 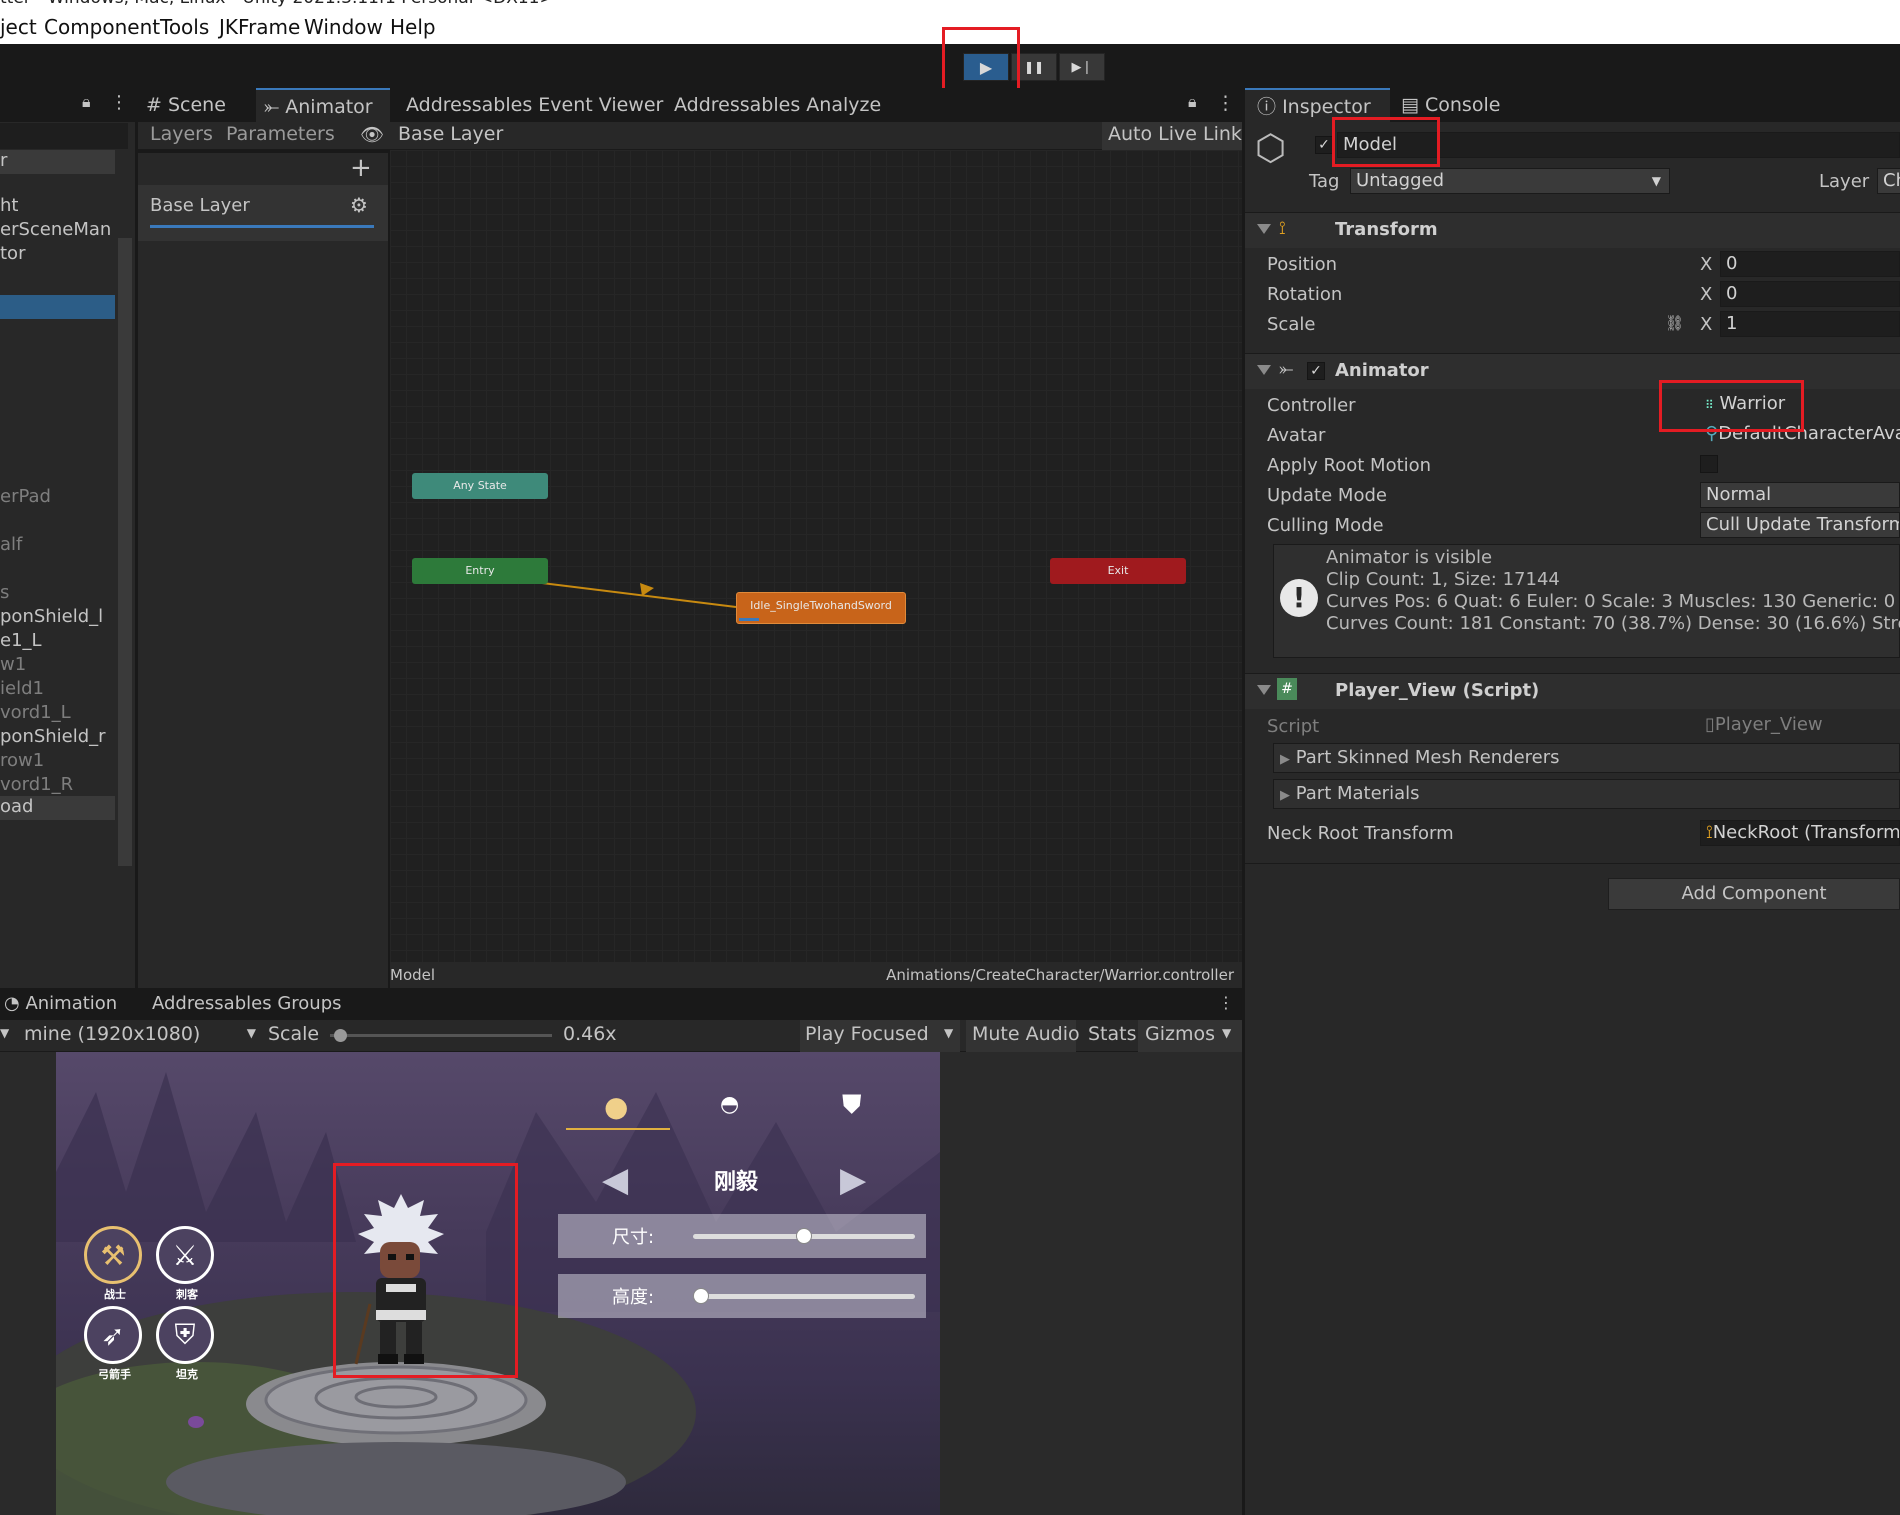 What do you see at coordinates (1800, 405) in the screenshot?
I see `controller-field: ⠿ Warrior` at bounding box center [1800, 405].